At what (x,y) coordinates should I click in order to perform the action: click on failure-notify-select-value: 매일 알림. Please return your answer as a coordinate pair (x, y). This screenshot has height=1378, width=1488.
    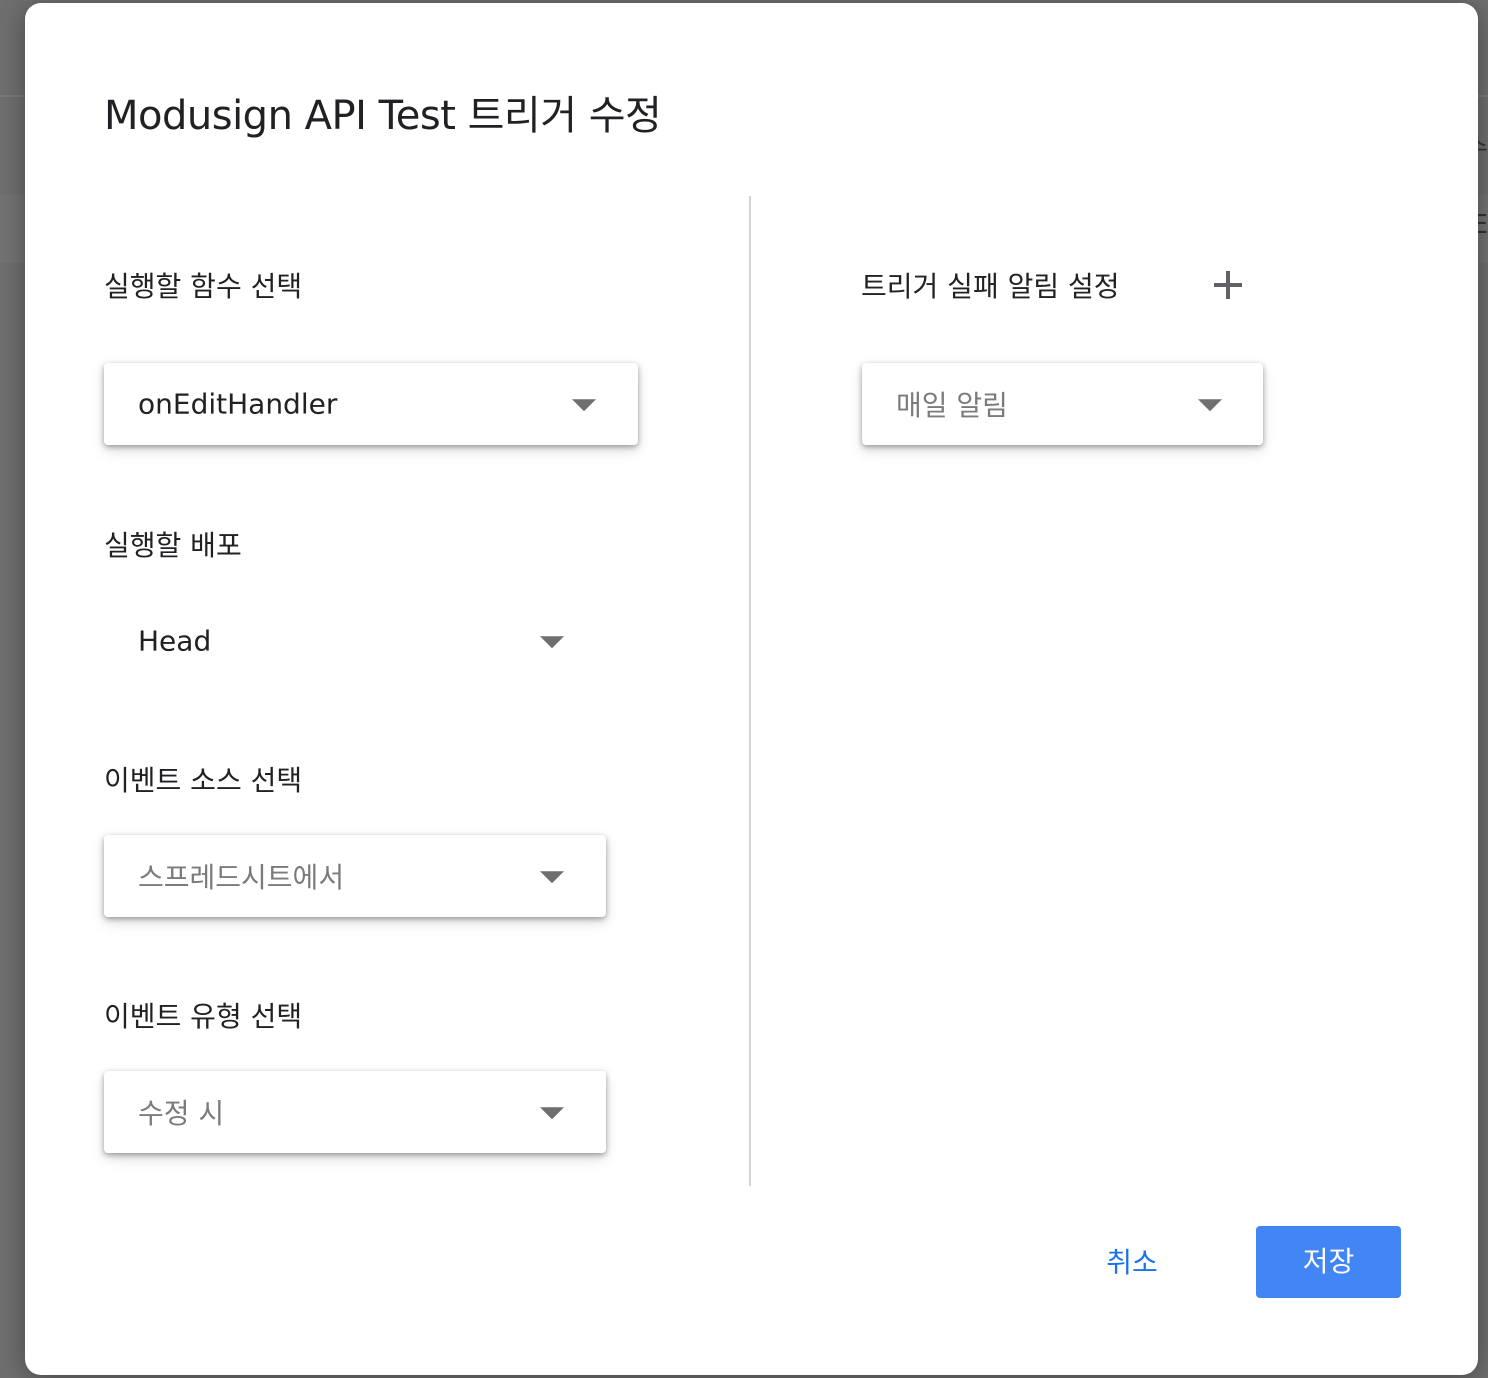
    Looking at the image, I should click on (952, 405).